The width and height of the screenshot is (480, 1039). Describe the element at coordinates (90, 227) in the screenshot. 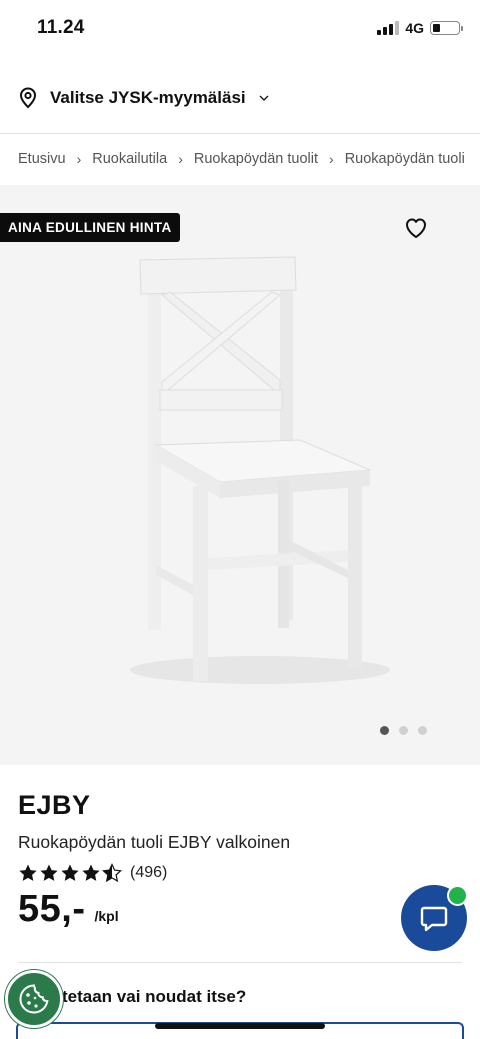

I see `promo-badge: AINA EDULLINEN HINTA` at that location.